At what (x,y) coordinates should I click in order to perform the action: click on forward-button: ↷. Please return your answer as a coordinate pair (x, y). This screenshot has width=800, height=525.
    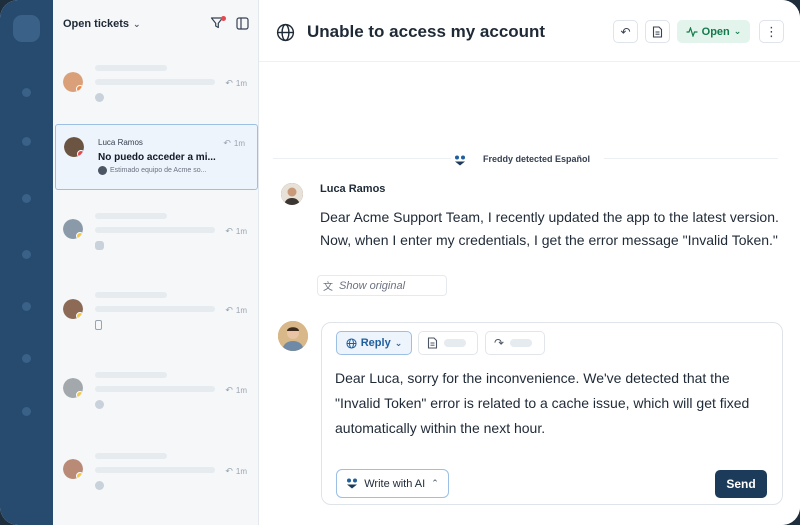
    Looking at the image, I should click on (515, 343).